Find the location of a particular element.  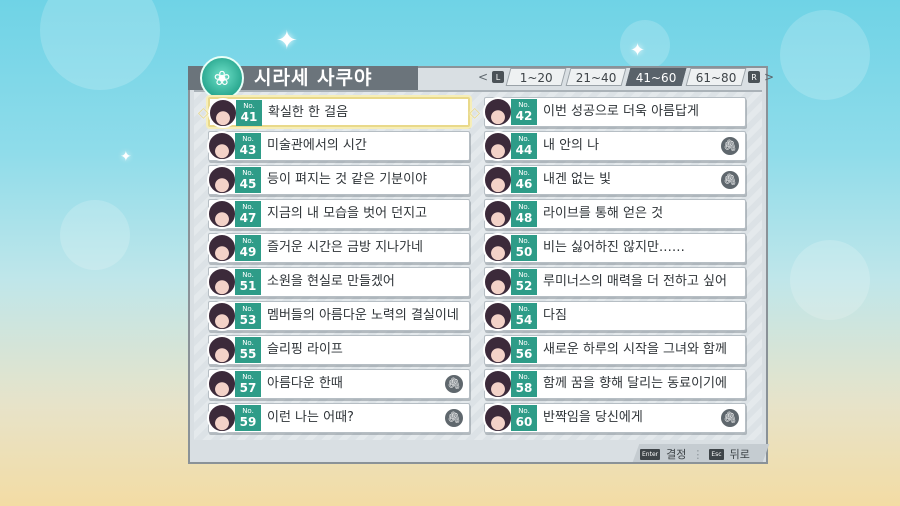

back-button: 뒤로 is located at coordinates (740, 454).